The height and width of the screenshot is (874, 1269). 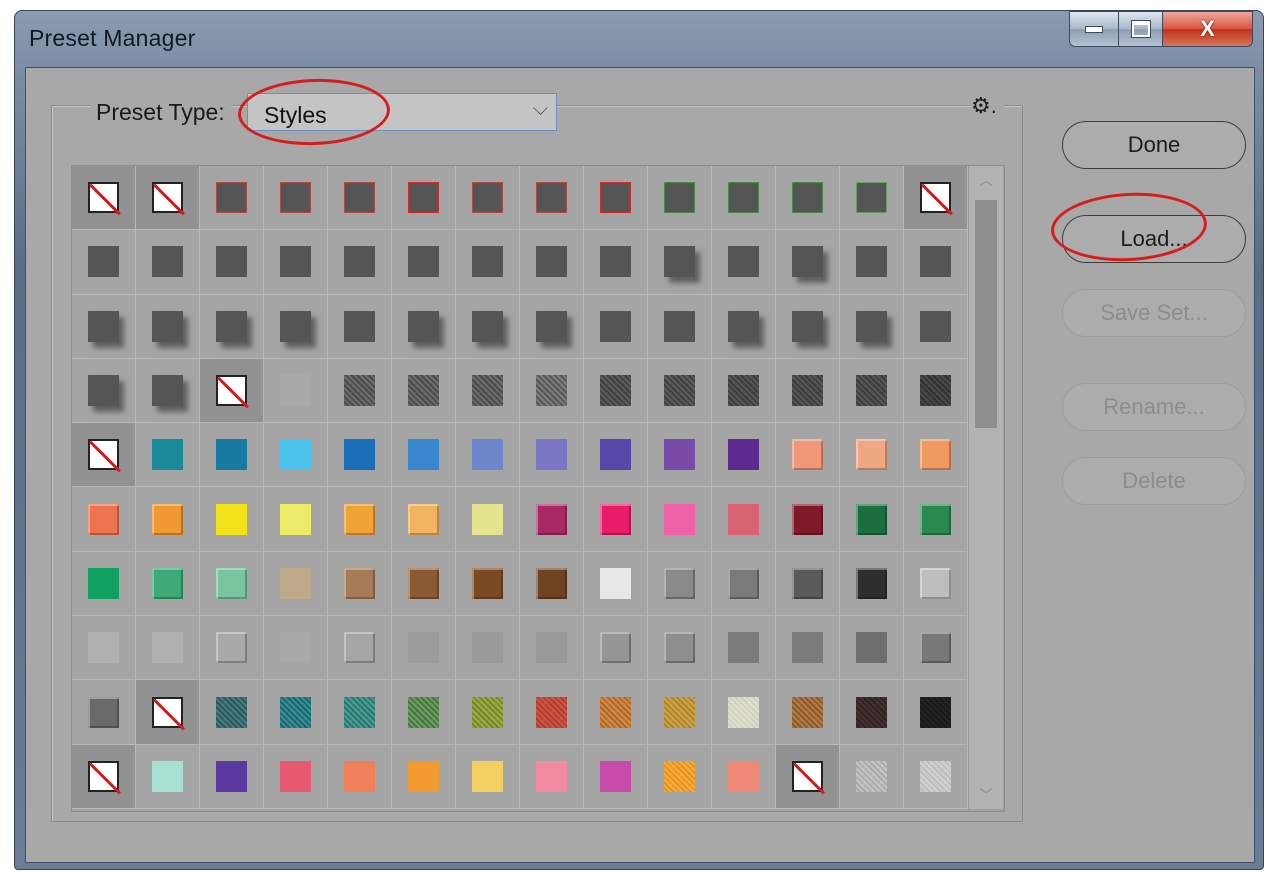 What do you see at coordinates (1094, 29) in the screenshot?
I see `minimize-button` at bounding box center [1094, 29].